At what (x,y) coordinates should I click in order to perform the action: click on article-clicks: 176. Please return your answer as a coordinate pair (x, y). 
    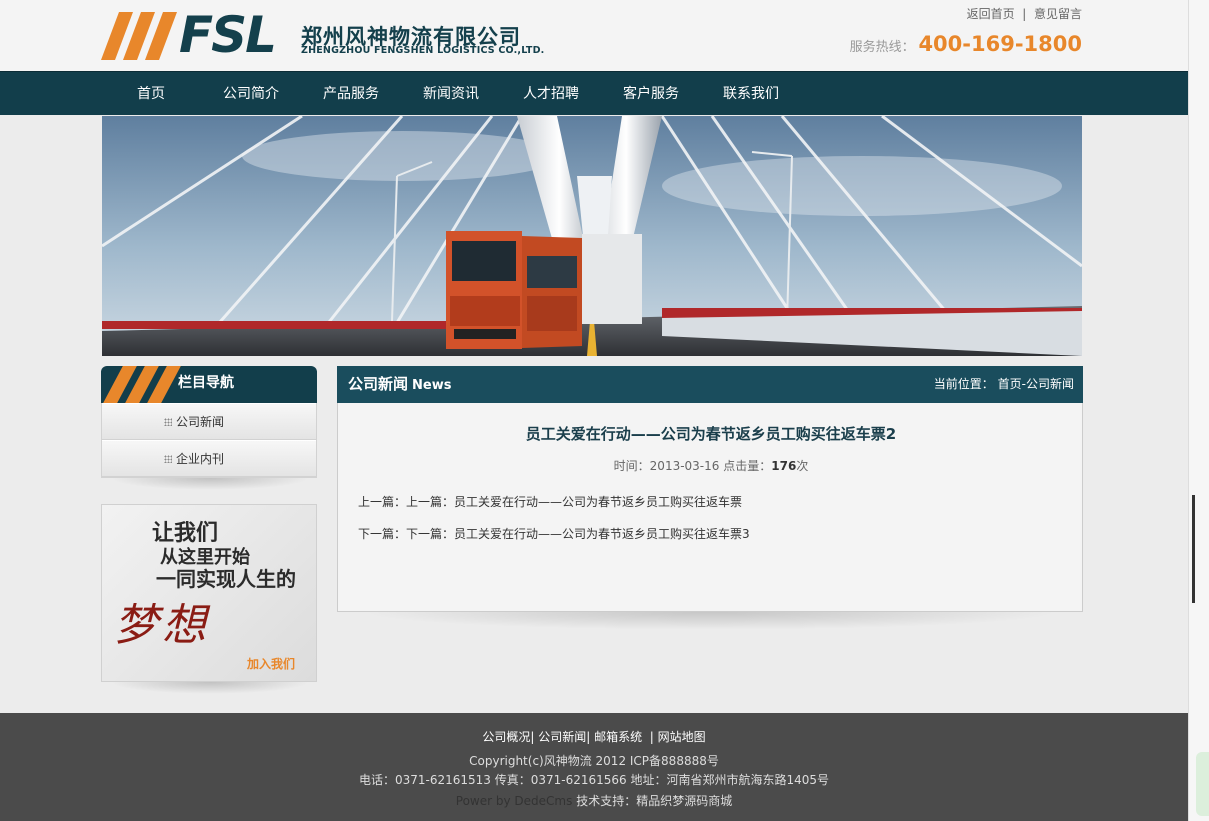
    Looking at the image, I should click on (784, 466).